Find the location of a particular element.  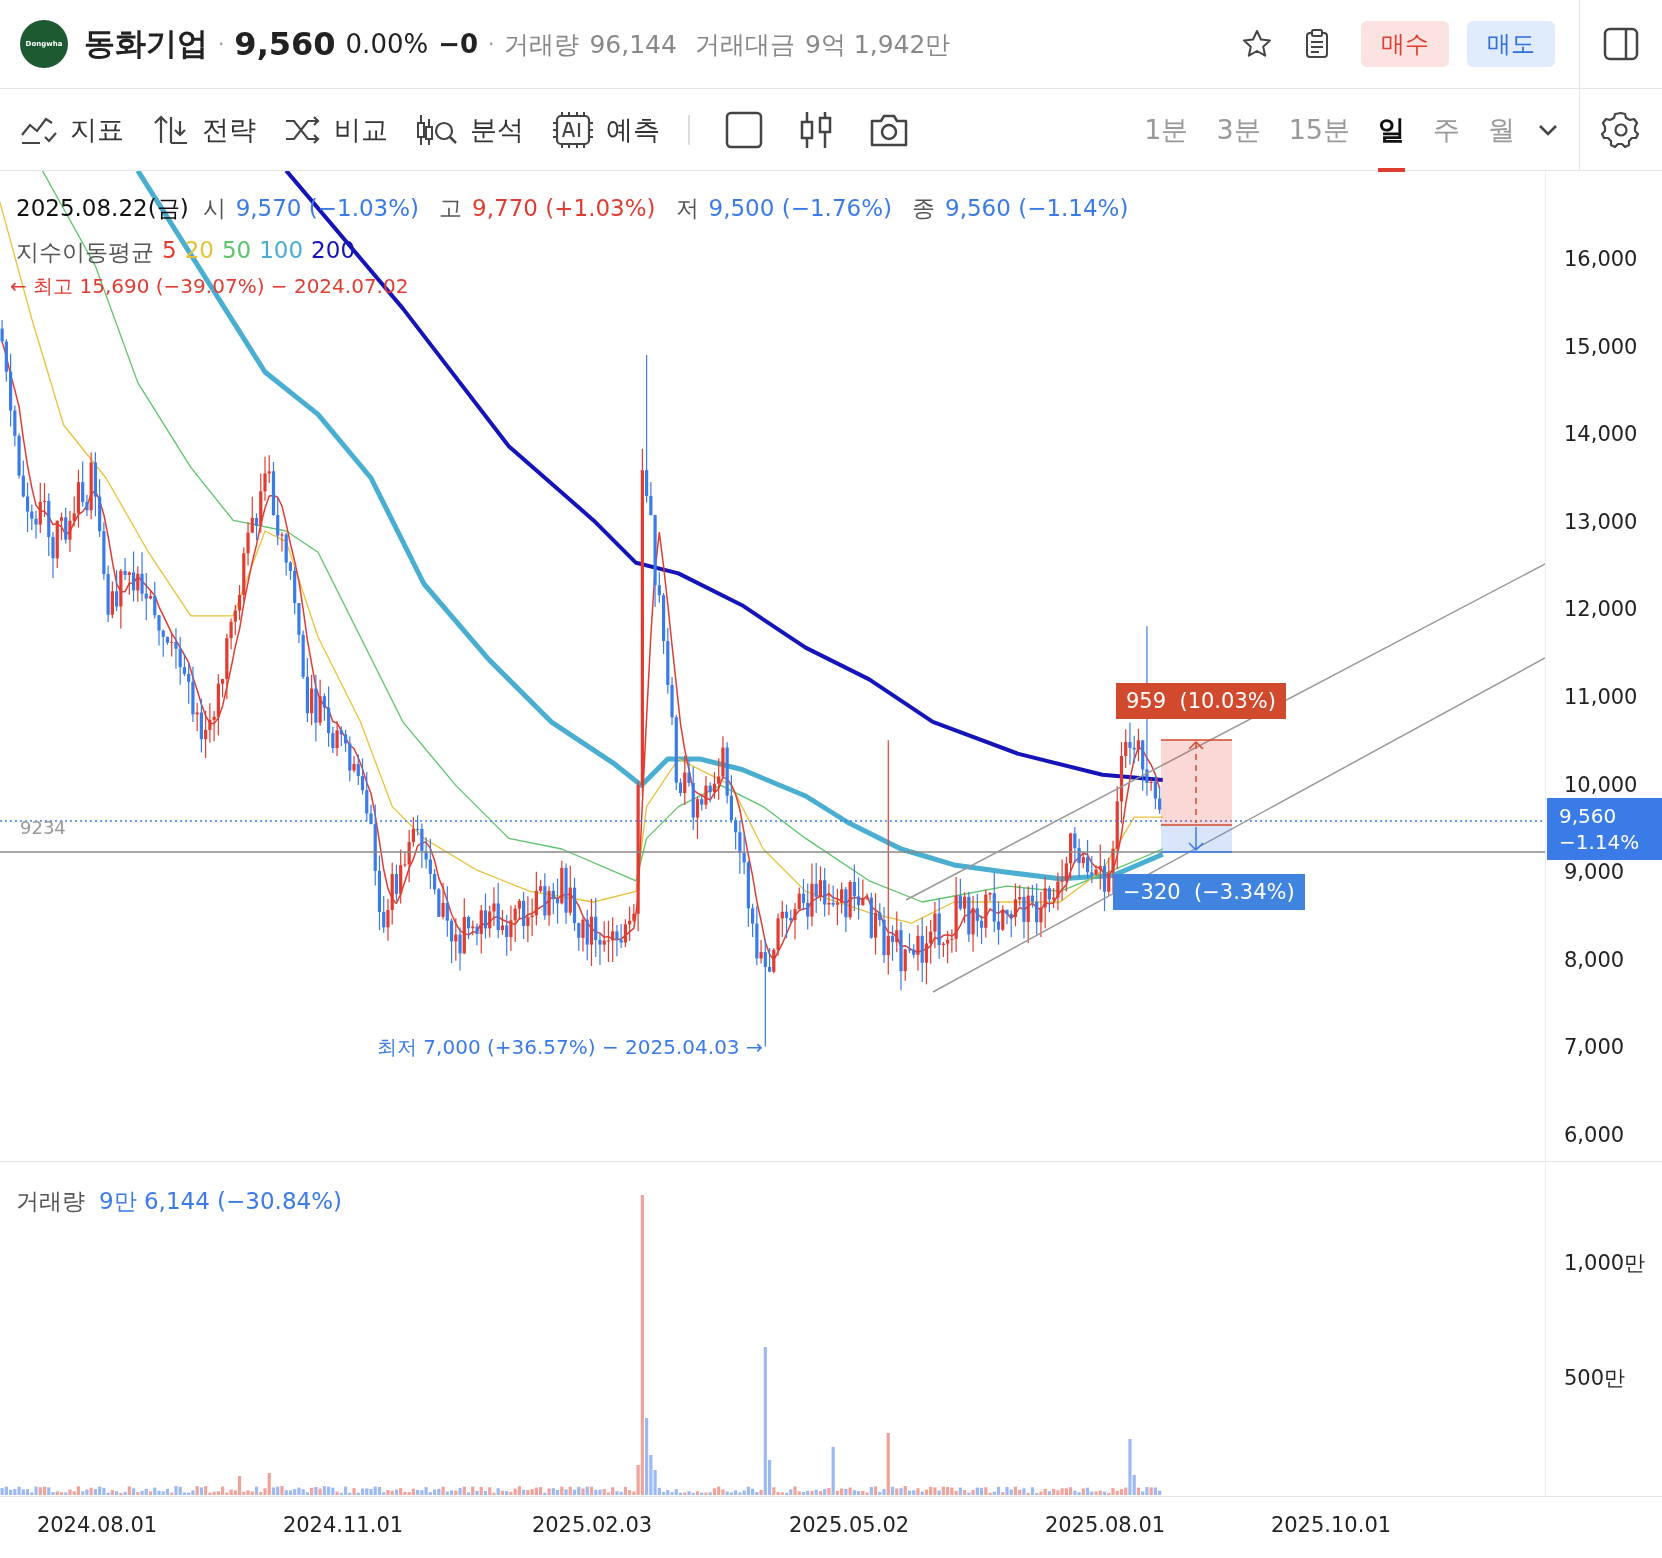

price-axis-label: 16,000 is located at coordinates (1601, 259).